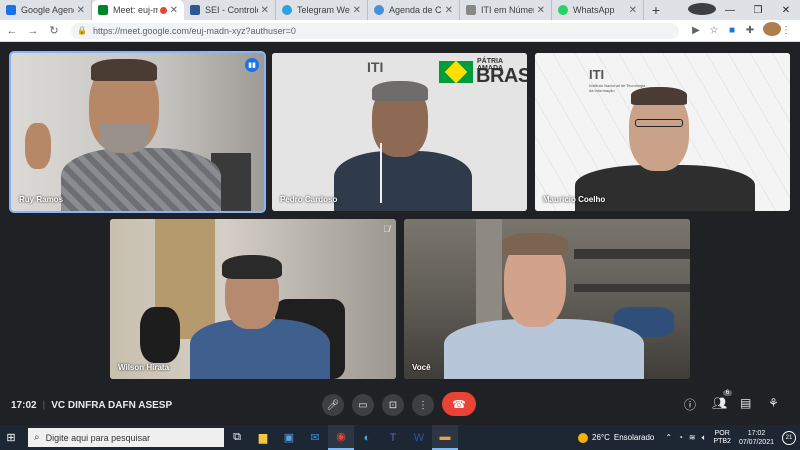 Image resolution: width=800 pixels, height=450 pixels. Describe the element at coordinates (730, 10) in the screenshot. I see `minimize-button: —` at that location.